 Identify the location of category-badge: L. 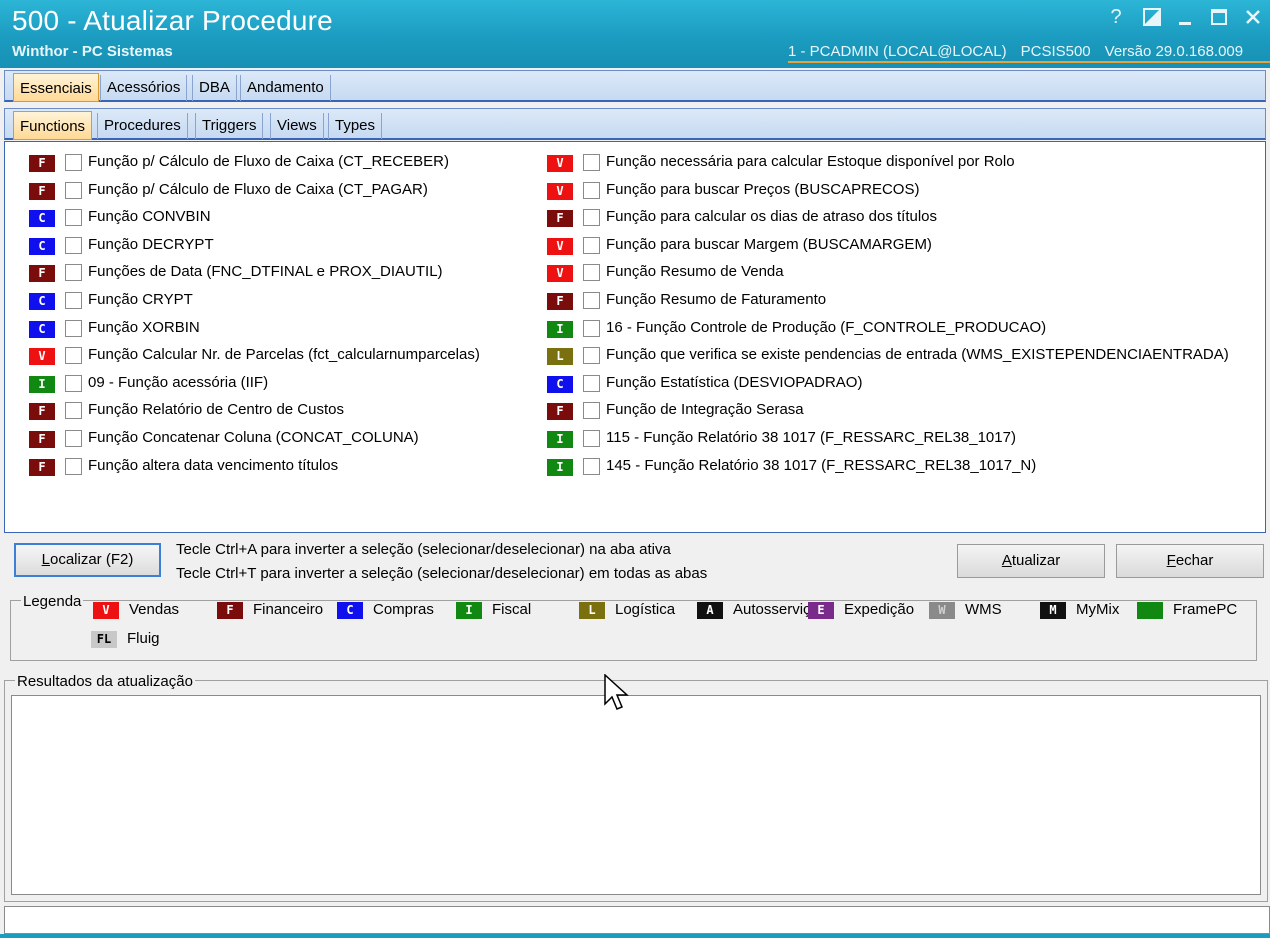
(560, 357).